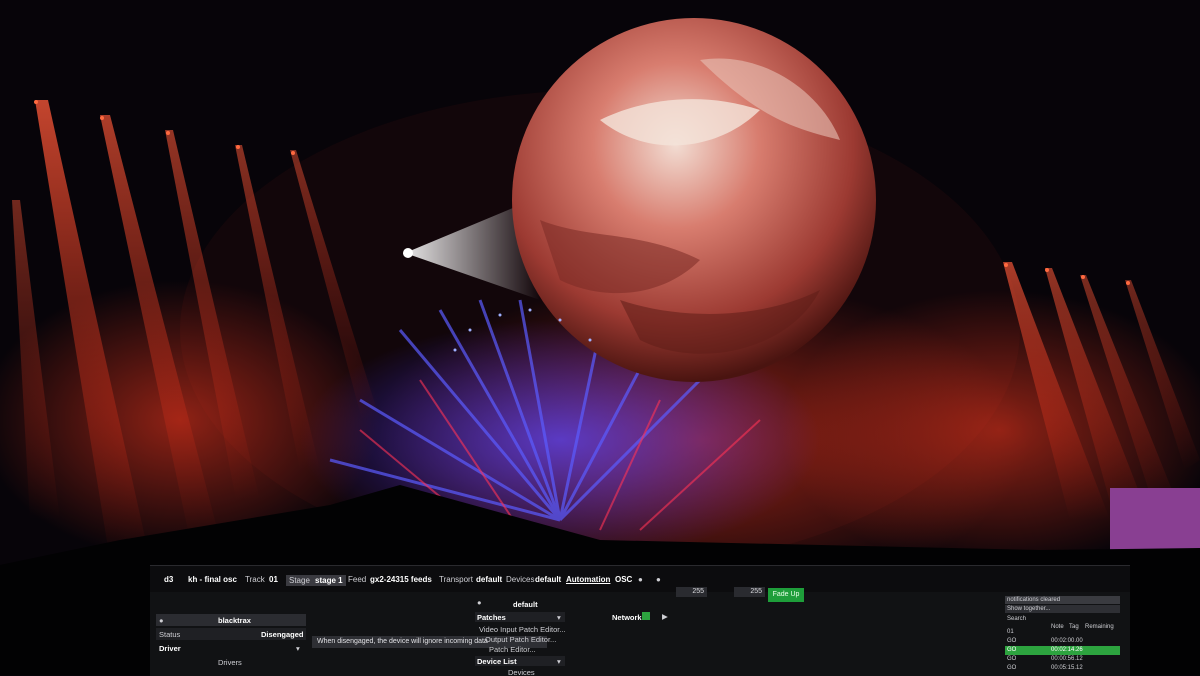 This screenshot has height=676, width=1200. What do you see at coordinates (169, 579) in the screenshot?
I see `app-logo: d3` at bounding box center [169, 579].